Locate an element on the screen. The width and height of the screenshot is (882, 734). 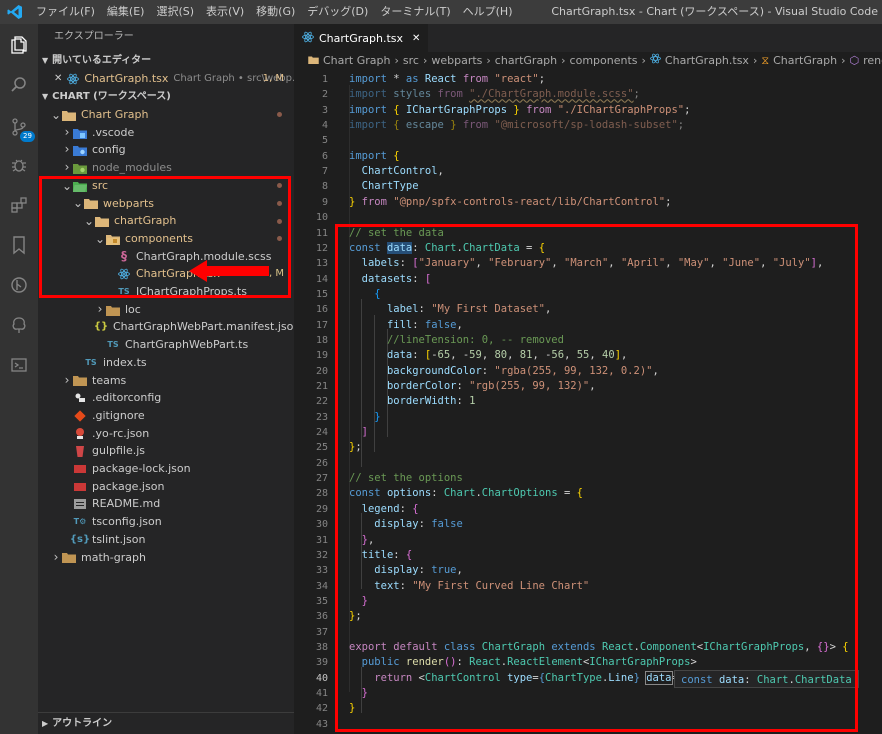
tree-item: .gitignore is located at coordinates (166, 416).